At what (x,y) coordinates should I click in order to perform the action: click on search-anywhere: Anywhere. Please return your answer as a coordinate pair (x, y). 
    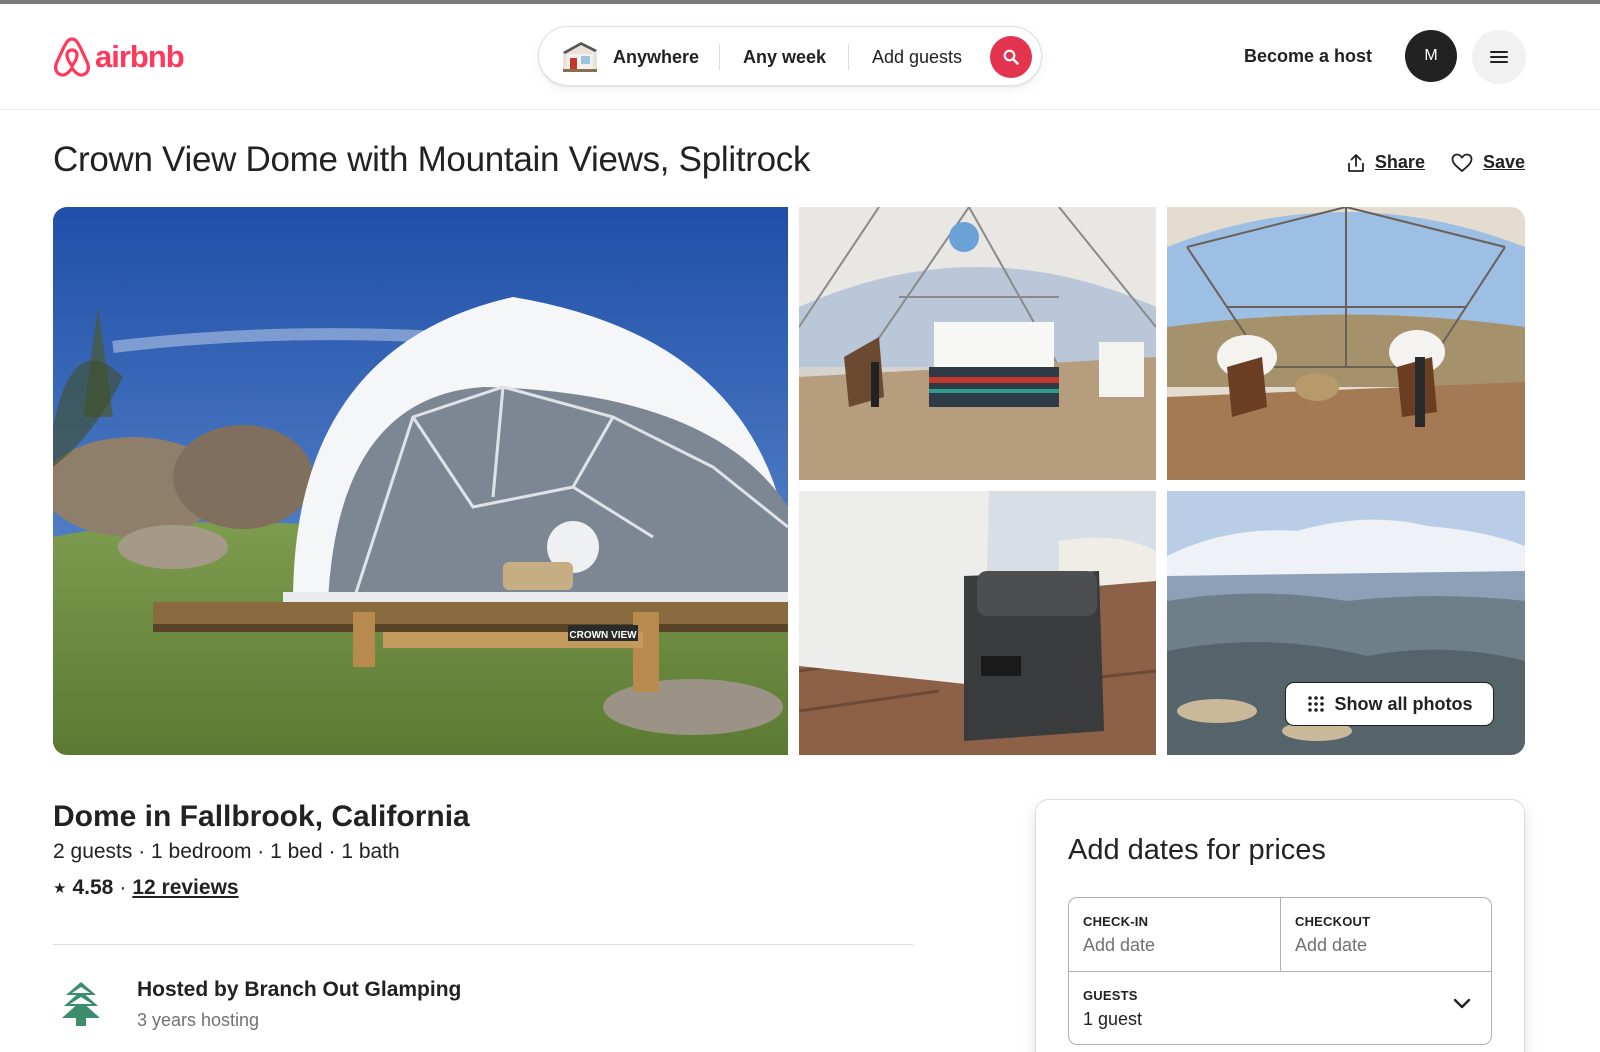
    Looking at the image, I should click on (656, 57).